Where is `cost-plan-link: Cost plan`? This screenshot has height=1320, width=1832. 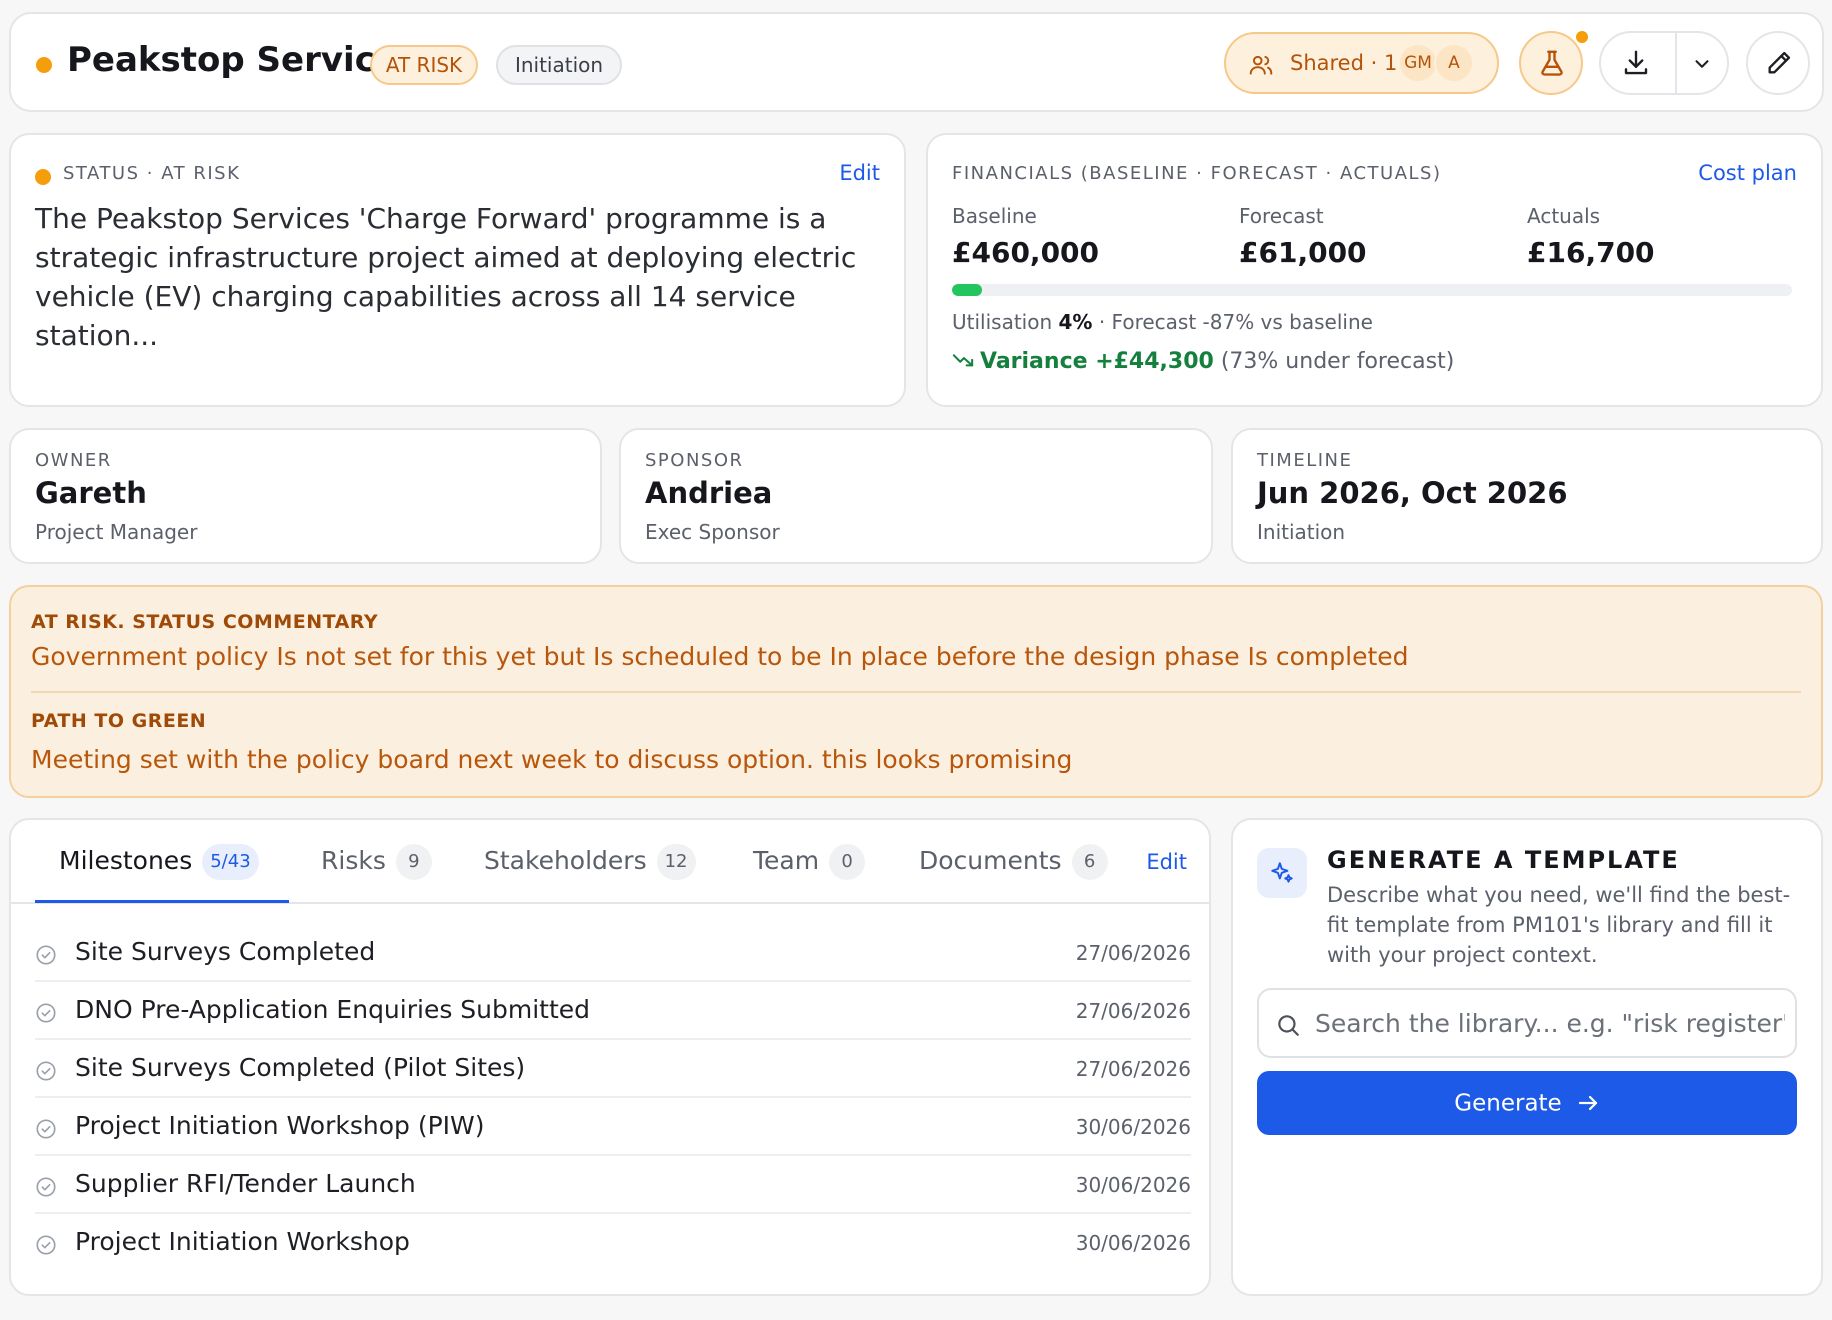 cost-plan-link: Cost plan is located at coordinates (1747, 173).